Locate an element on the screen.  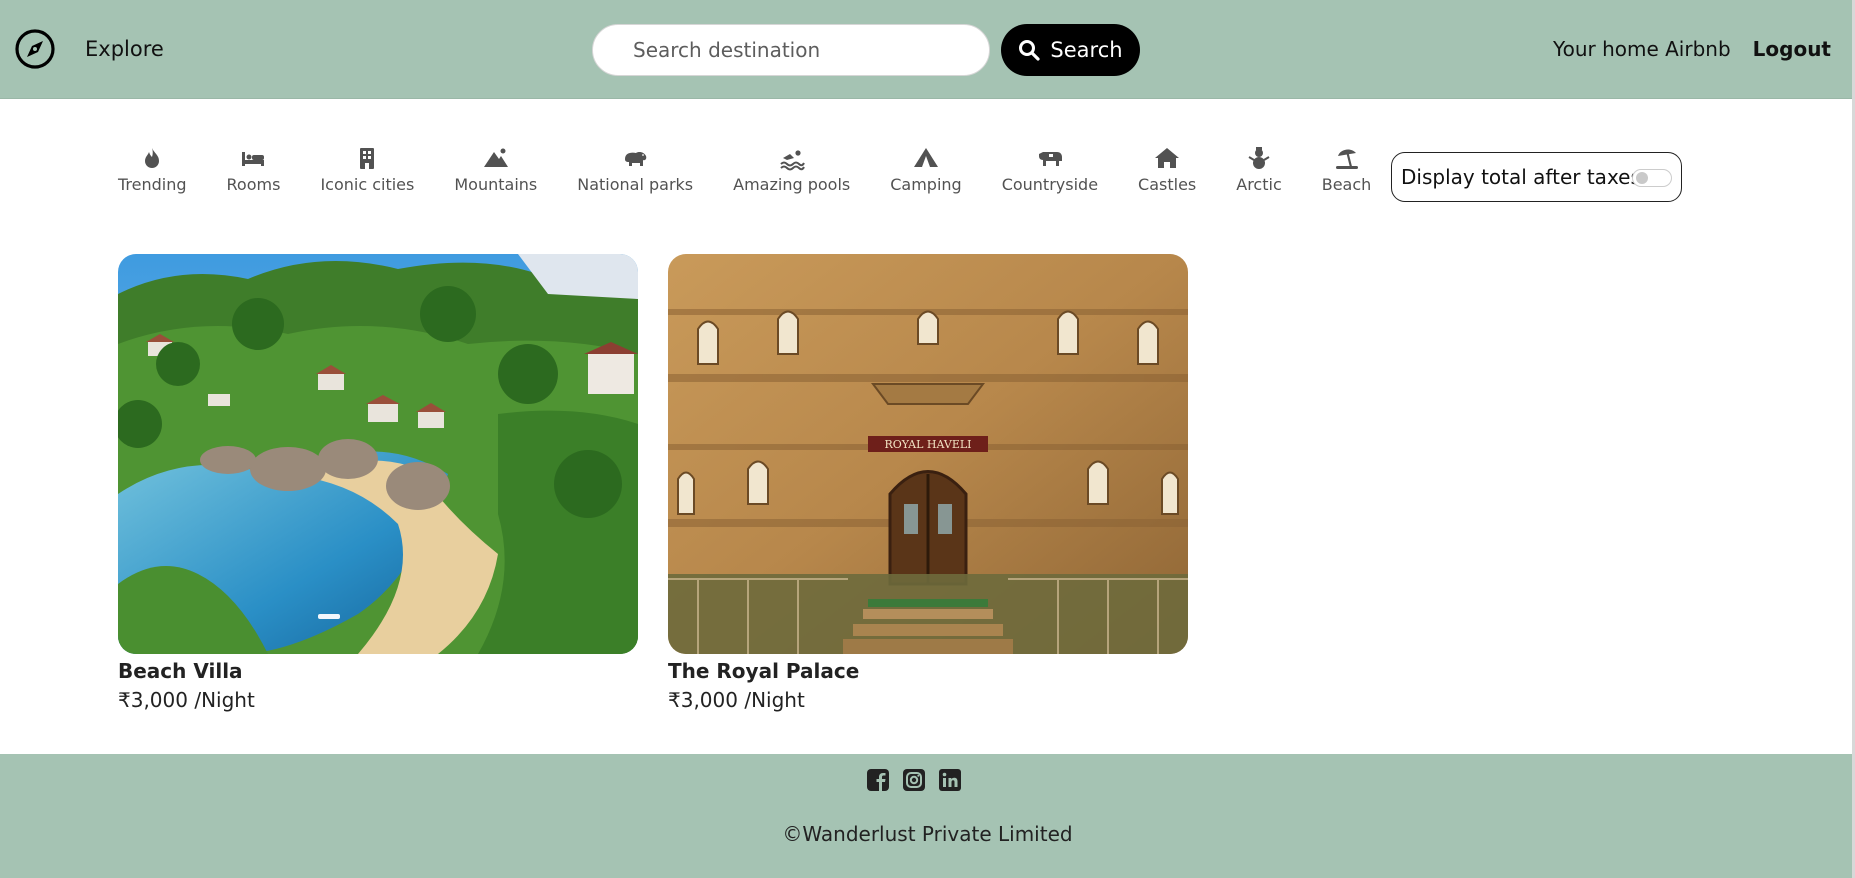
filter-label: National parks is located at coordinates (635, 184).